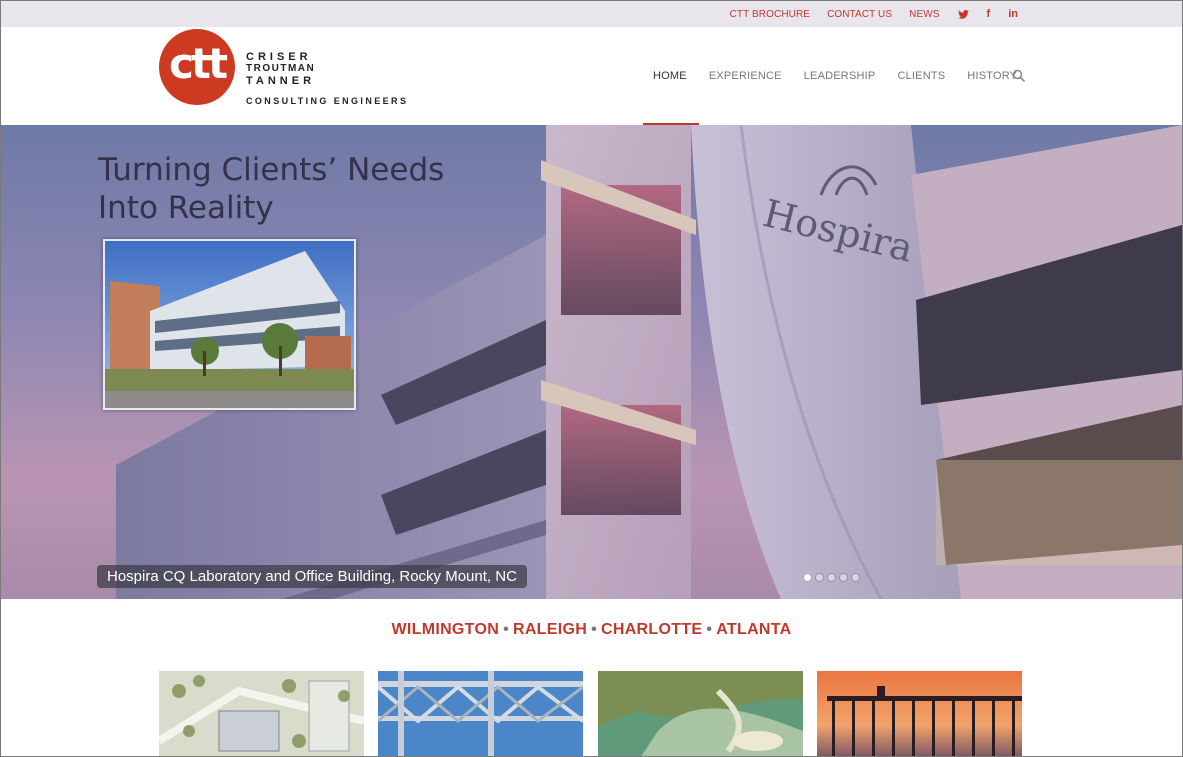 The width and height of the screenshot is (1183, 757). What do you see at coordinates (770, 14) in the screenshot?
I see `brochure-link: CTT BROCHURE` at bounding box center [770, 14].